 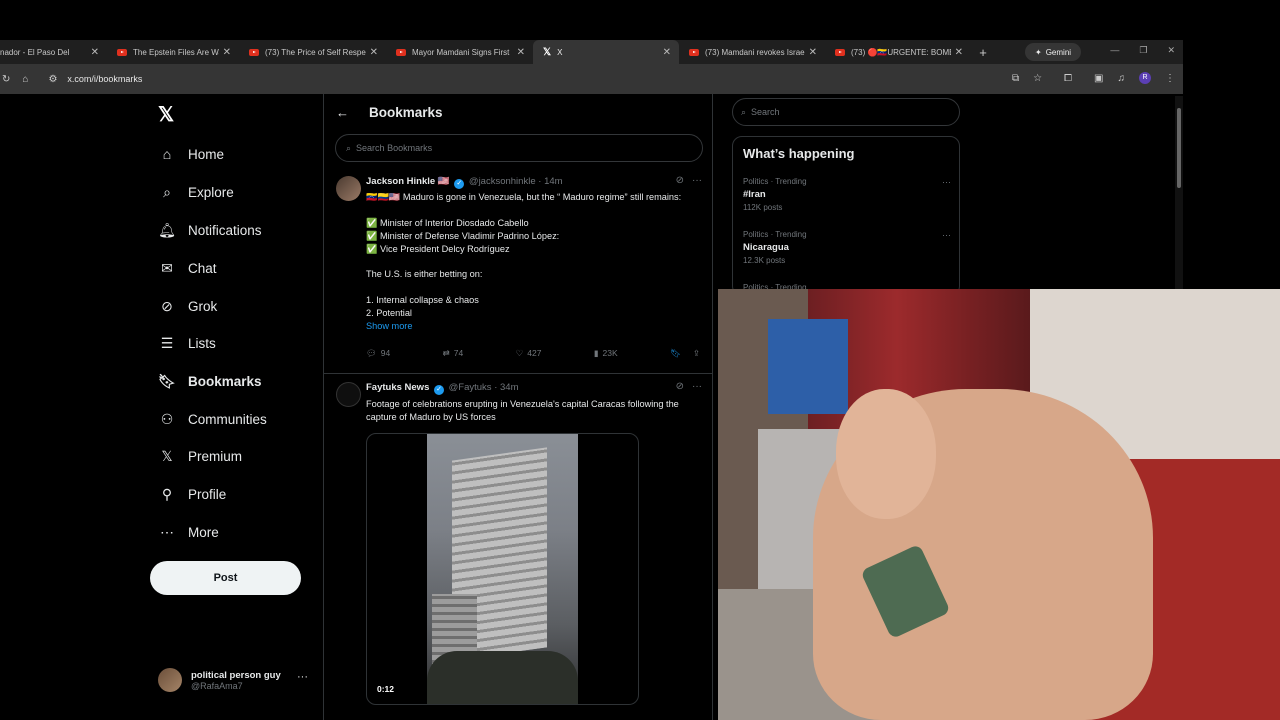 What do you see at coordinates (191, 154) in the screenshot?
I see `sidebar-item-home: ⌂ Home` at bounding box center [191, 154].